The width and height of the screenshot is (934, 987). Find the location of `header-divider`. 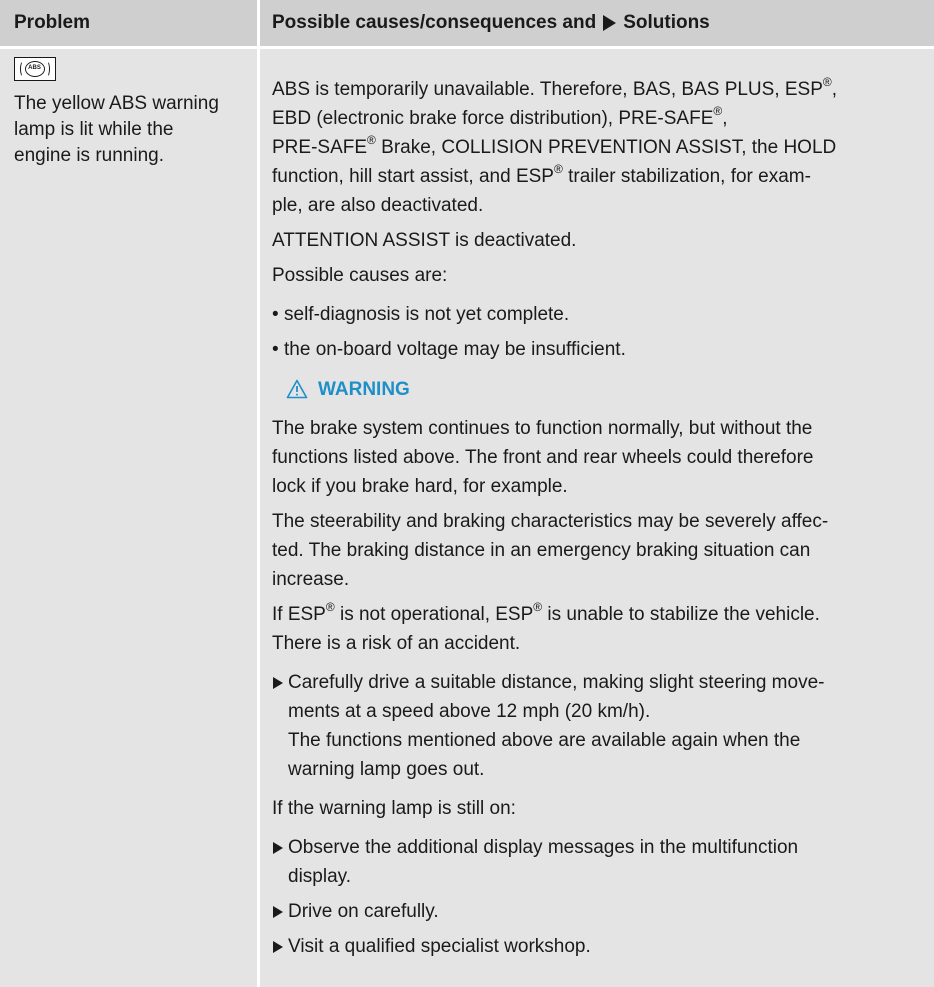

header-divider is located at coordinates (258, 23).